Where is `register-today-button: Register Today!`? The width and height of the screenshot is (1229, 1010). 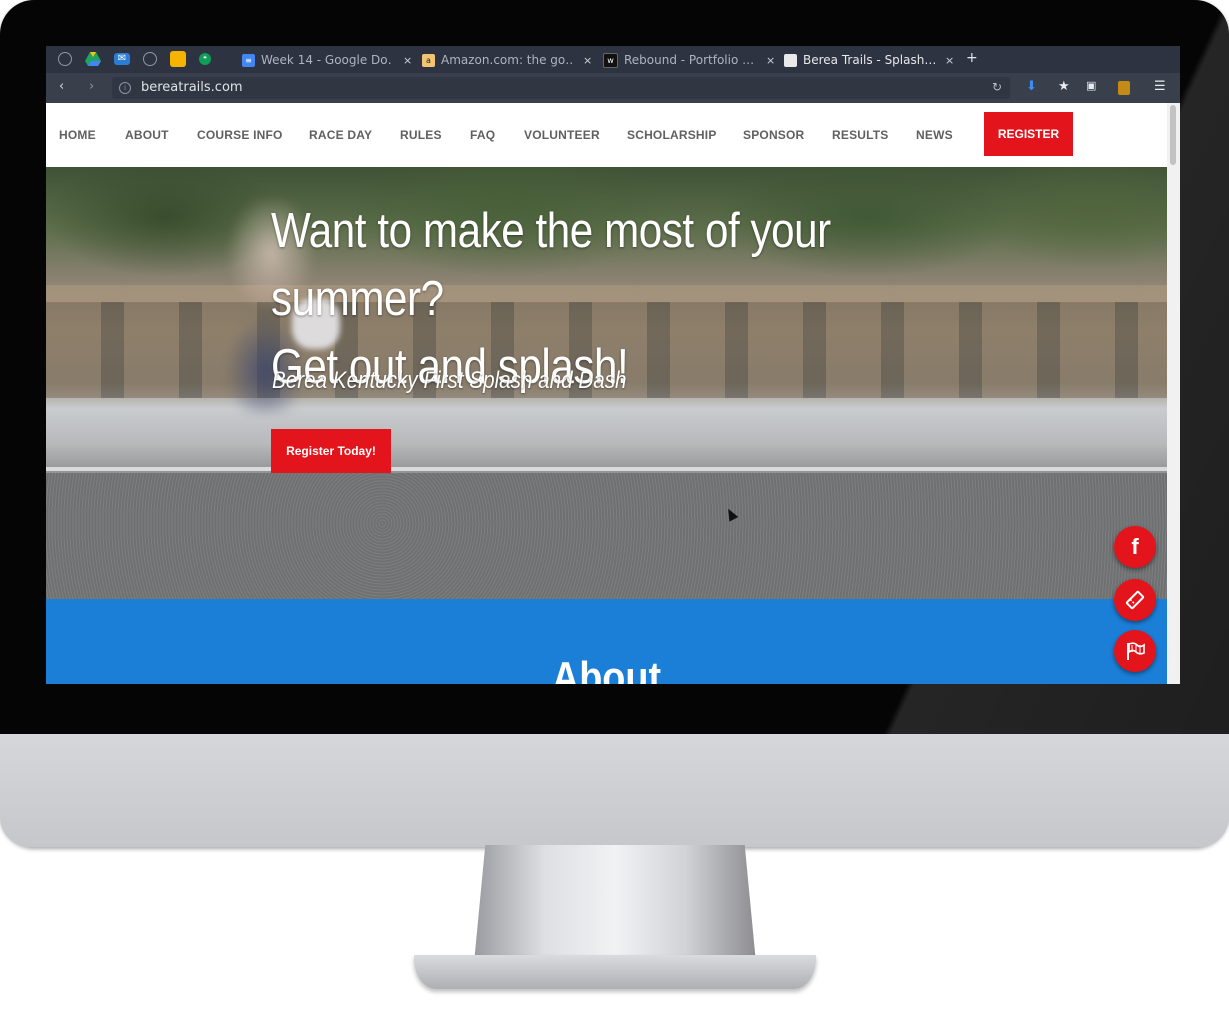 register-today-button: Register Today! is located at coordinates (331, 451).